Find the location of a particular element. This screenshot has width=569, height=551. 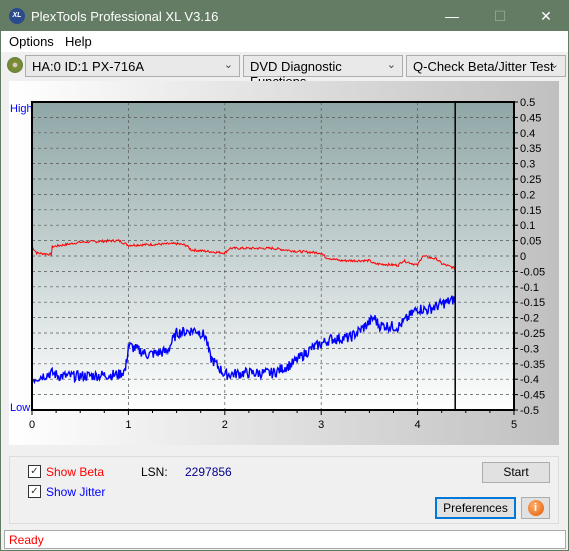

low-label: Low is located at coordinates (20, 408).